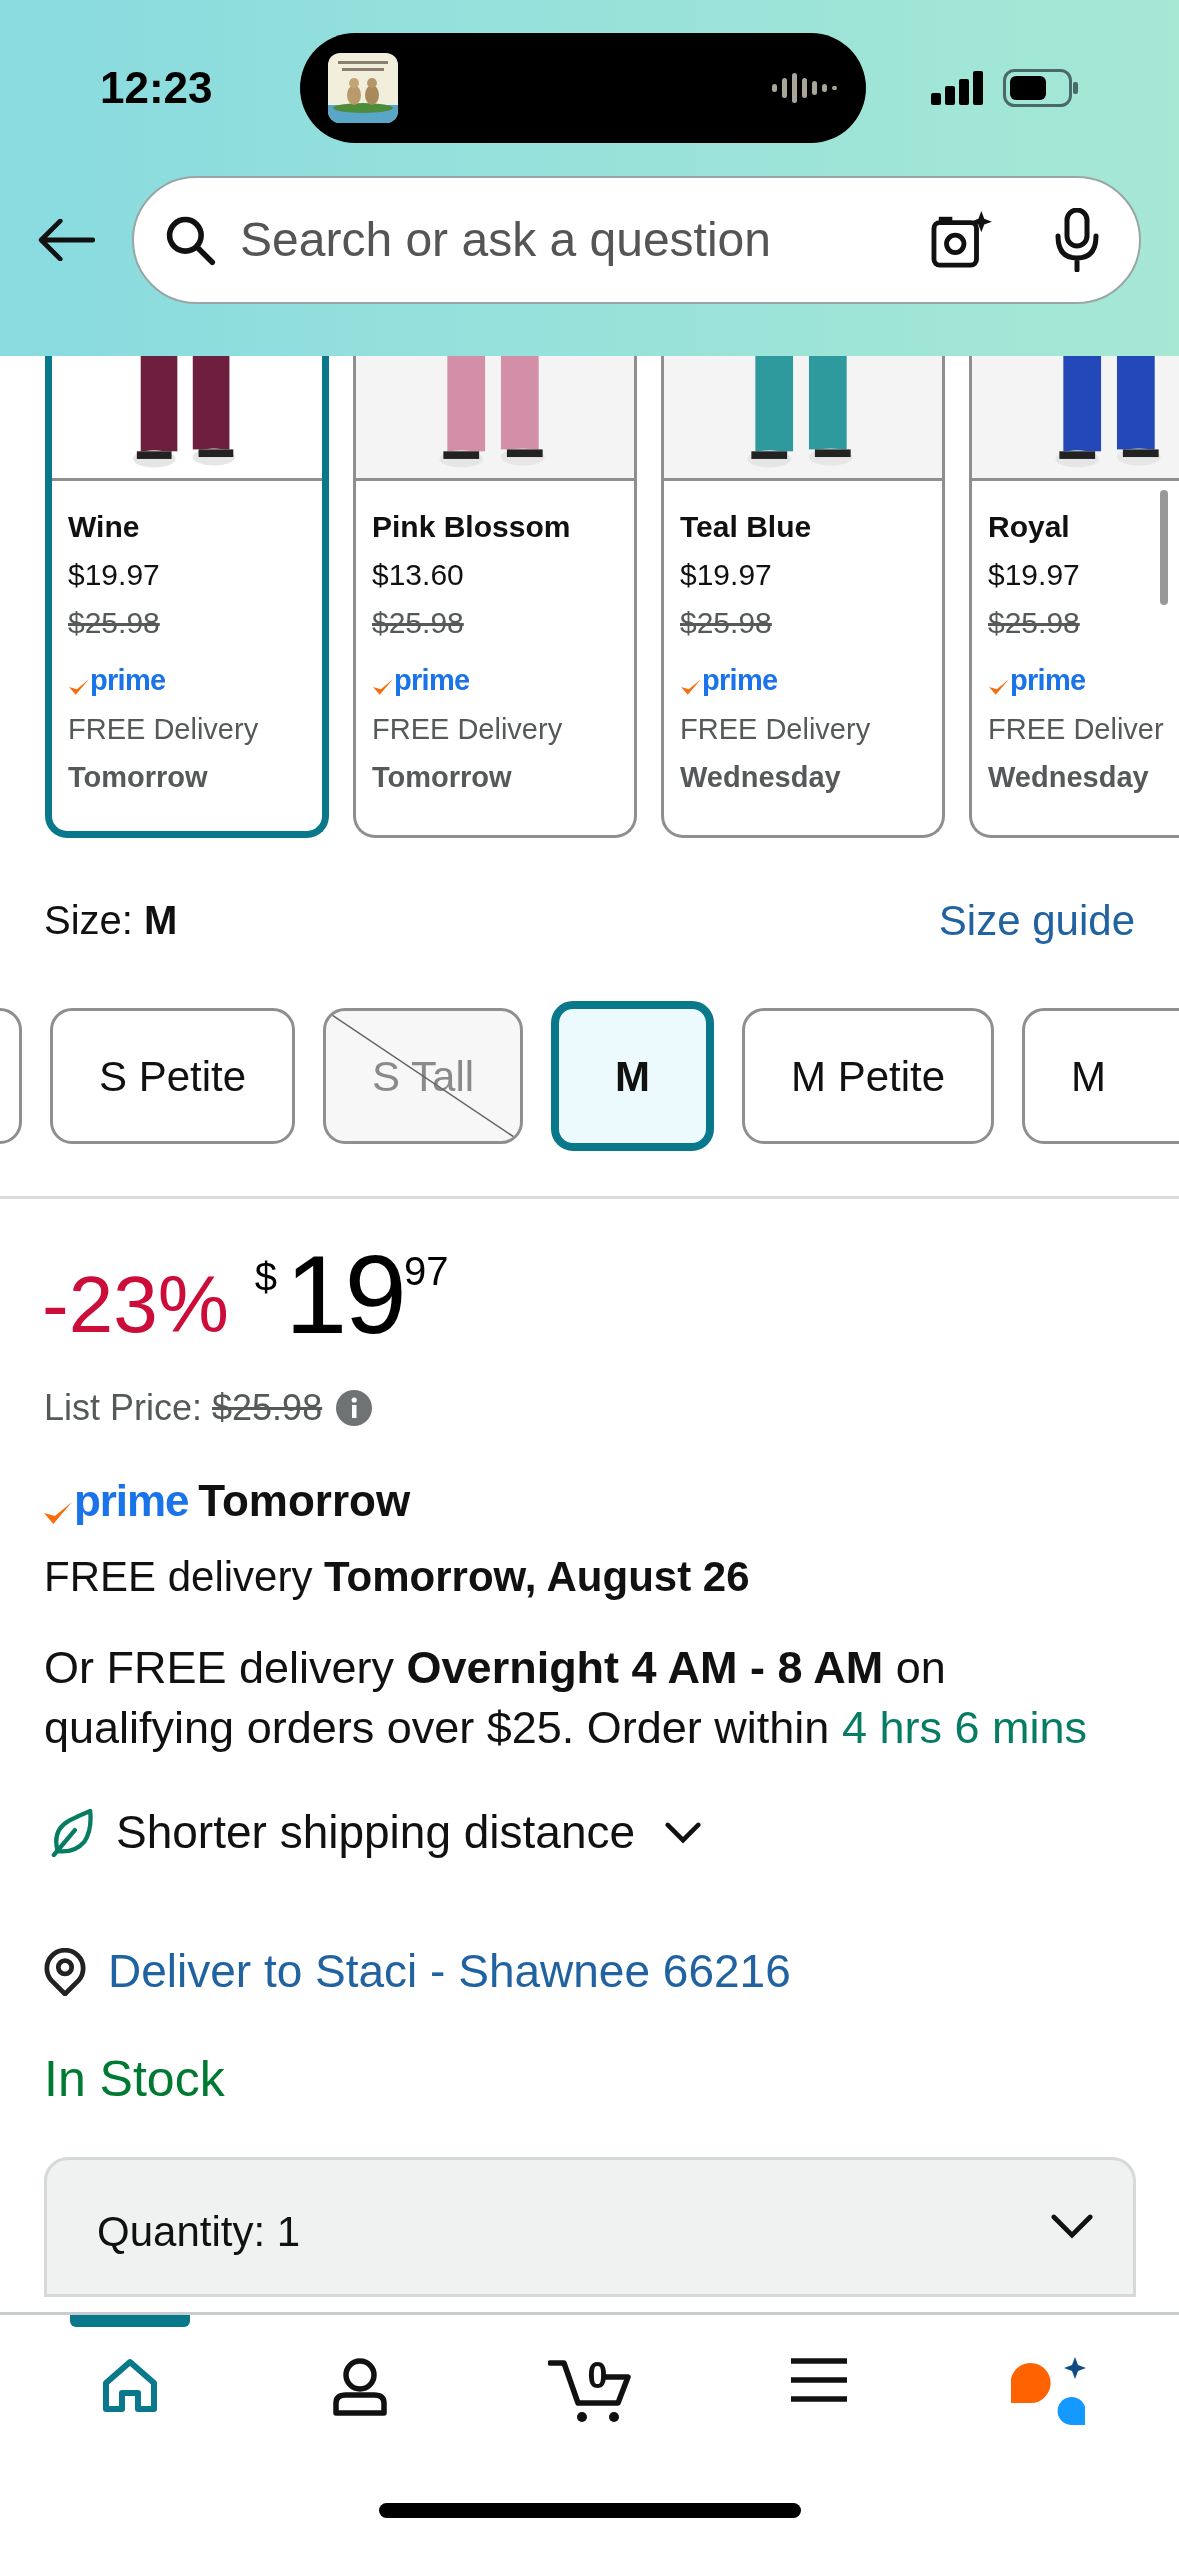 Image resolution: width=1179 pixels, height=2556 pixels. I want to click on person-icon, so click(359, 2387).